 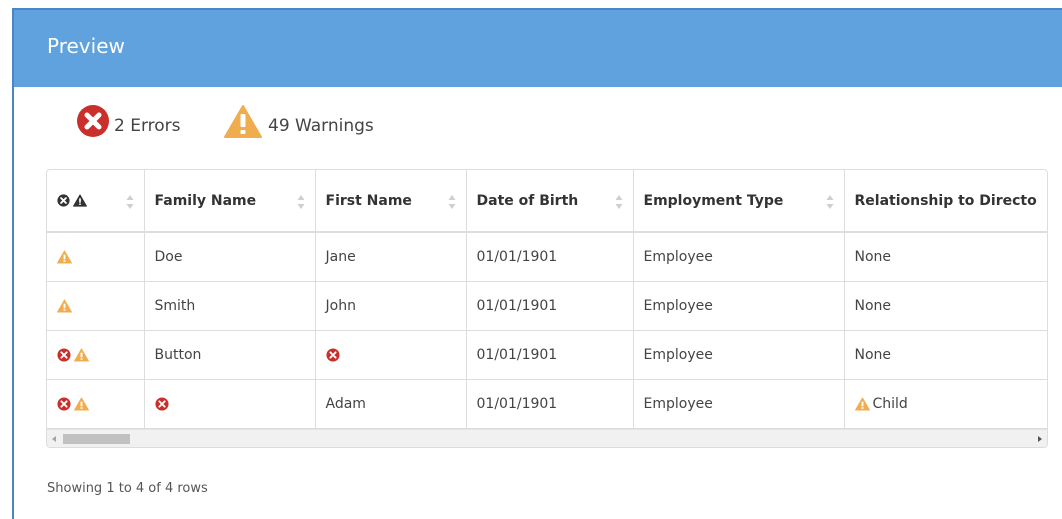 What do you see at coordinates (178, 354) in the screenshot?
I see `family-name-cell-text: Button` at bounding box center [178, 354].